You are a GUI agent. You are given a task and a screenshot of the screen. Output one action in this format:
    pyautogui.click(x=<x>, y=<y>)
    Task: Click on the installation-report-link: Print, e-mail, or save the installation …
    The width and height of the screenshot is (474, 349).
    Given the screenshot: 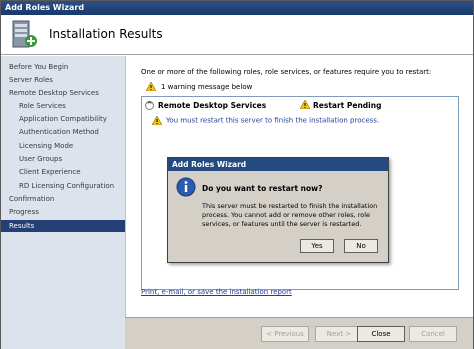 What is the action you would take?
    pyautogui.click(x=216, y=292)
    